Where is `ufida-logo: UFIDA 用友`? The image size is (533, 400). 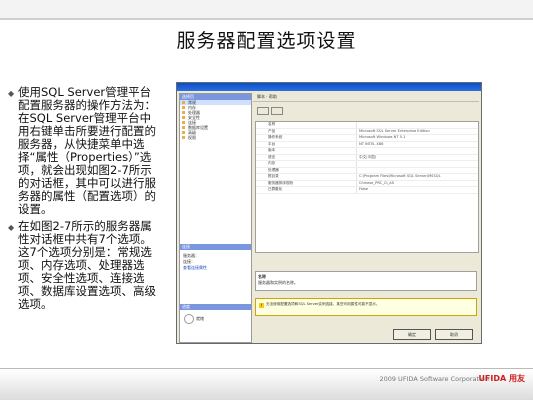 ufida-logo: UFIDA 用友 is located at coordinates (501, 378).